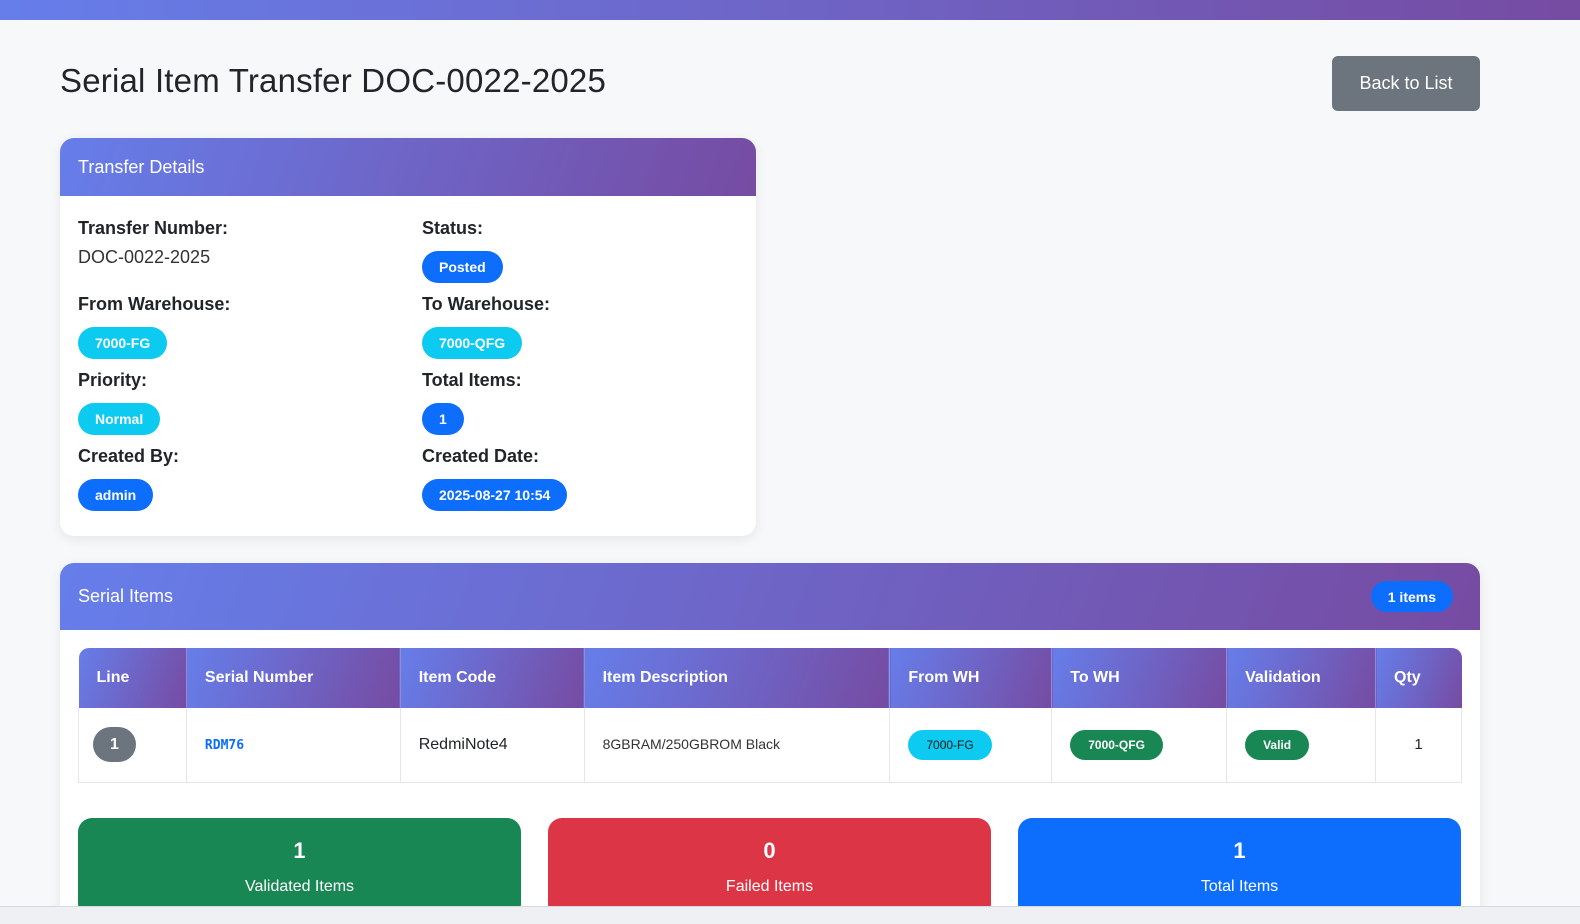  Describe the element at coordinates (691, 744) in the screenshot. I see `item-description-text: 8GBRAM/250GBROM Black` at that location.